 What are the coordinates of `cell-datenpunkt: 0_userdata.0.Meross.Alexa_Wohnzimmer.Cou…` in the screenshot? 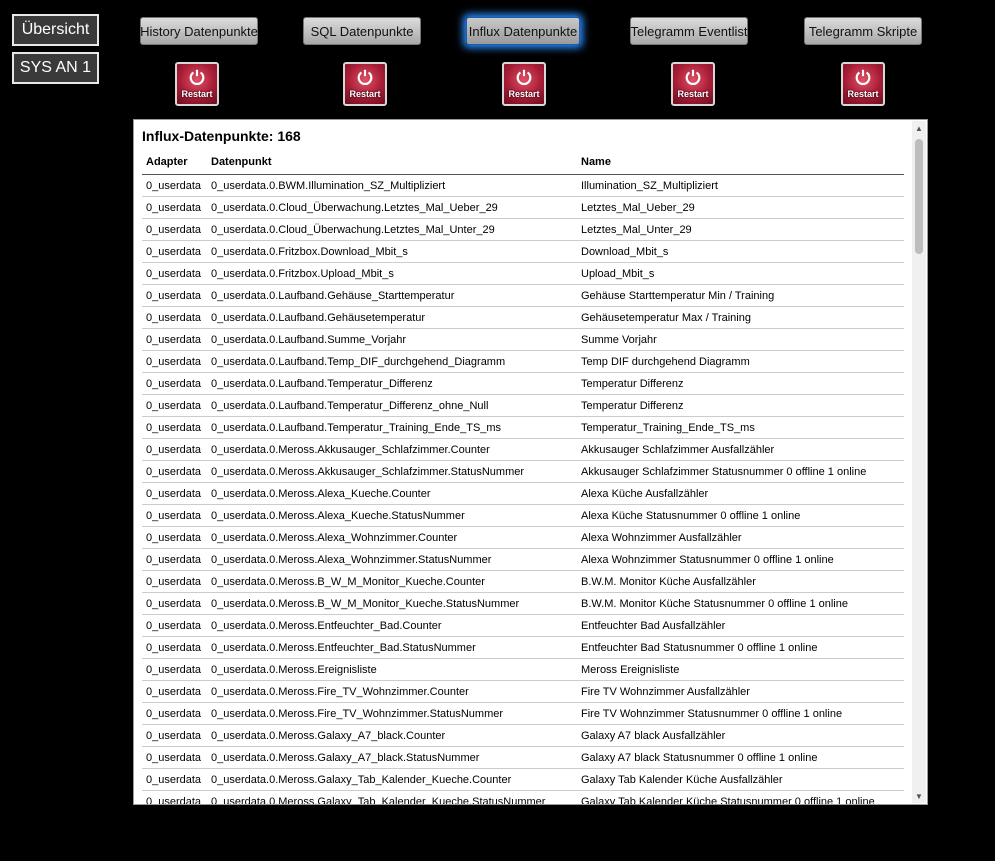 It's located at (392, 537).